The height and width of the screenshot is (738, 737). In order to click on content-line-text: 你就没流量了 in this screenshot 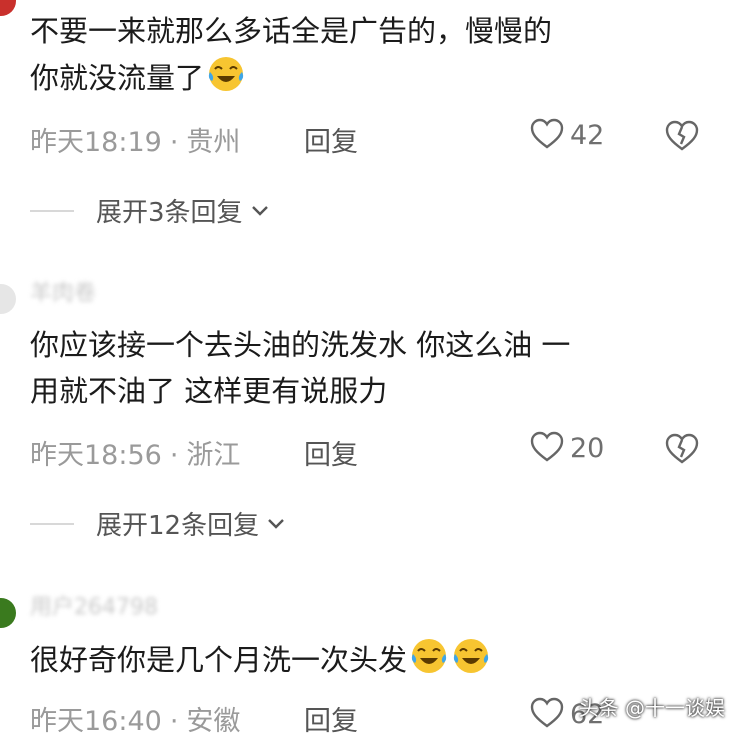, I will do `click(117, 78)`.